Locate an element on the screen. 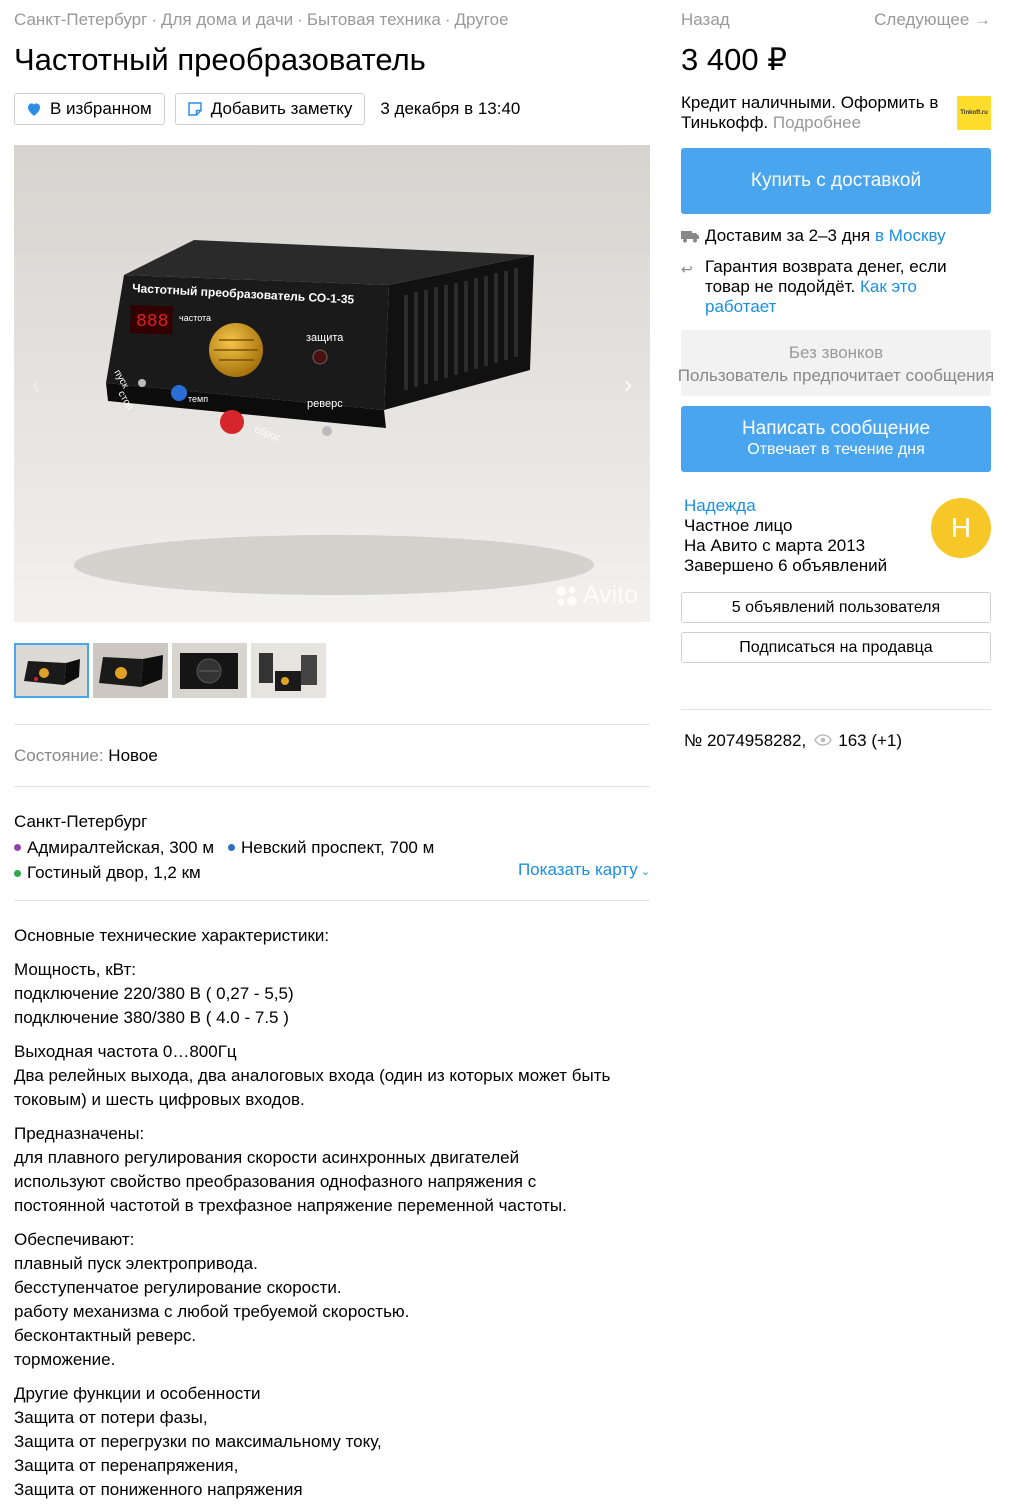 The height and width of the screenshot is (1512, 1018). city: Санкт-Петербург is located at coordinates (81, 821).